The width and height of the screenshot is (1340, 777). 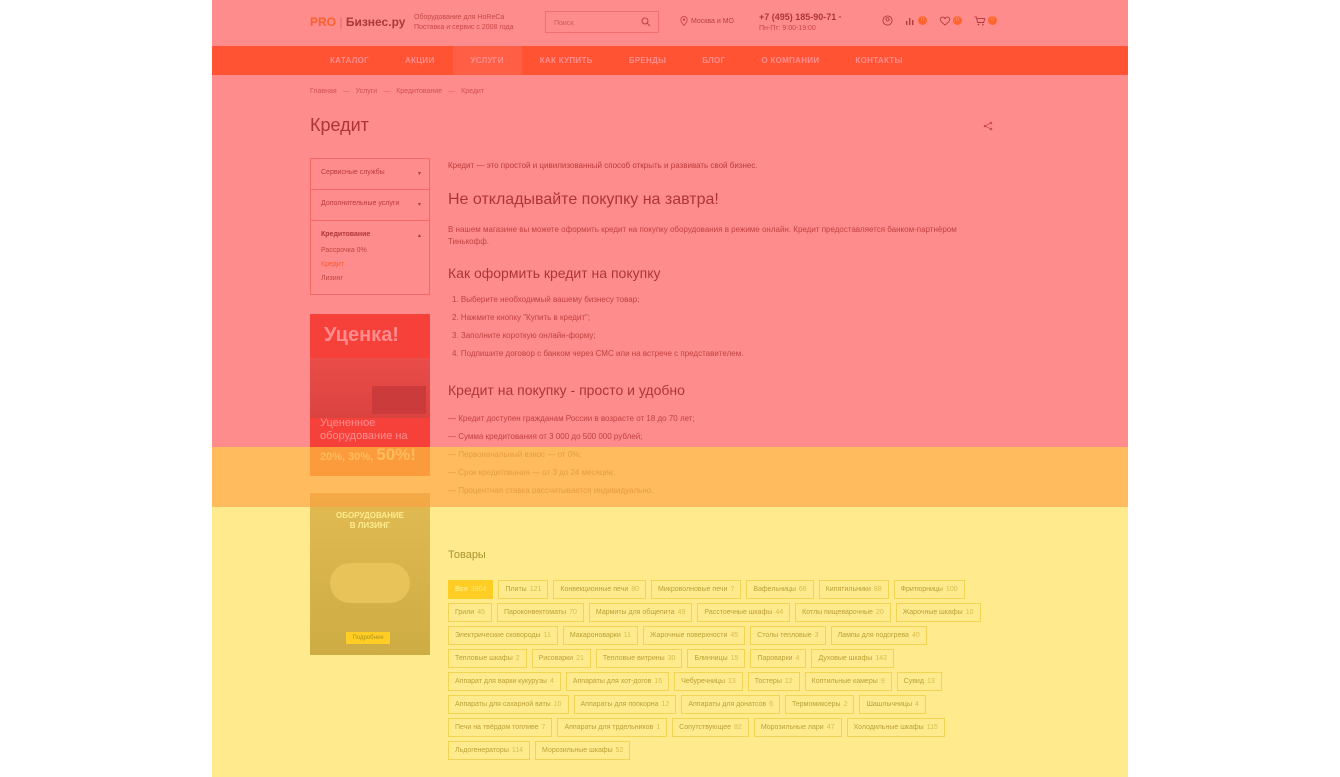 What do you see at coordinates (985, 21) in the screenshot?
I see `cart-button: 0` at bounding box center [985, 21].